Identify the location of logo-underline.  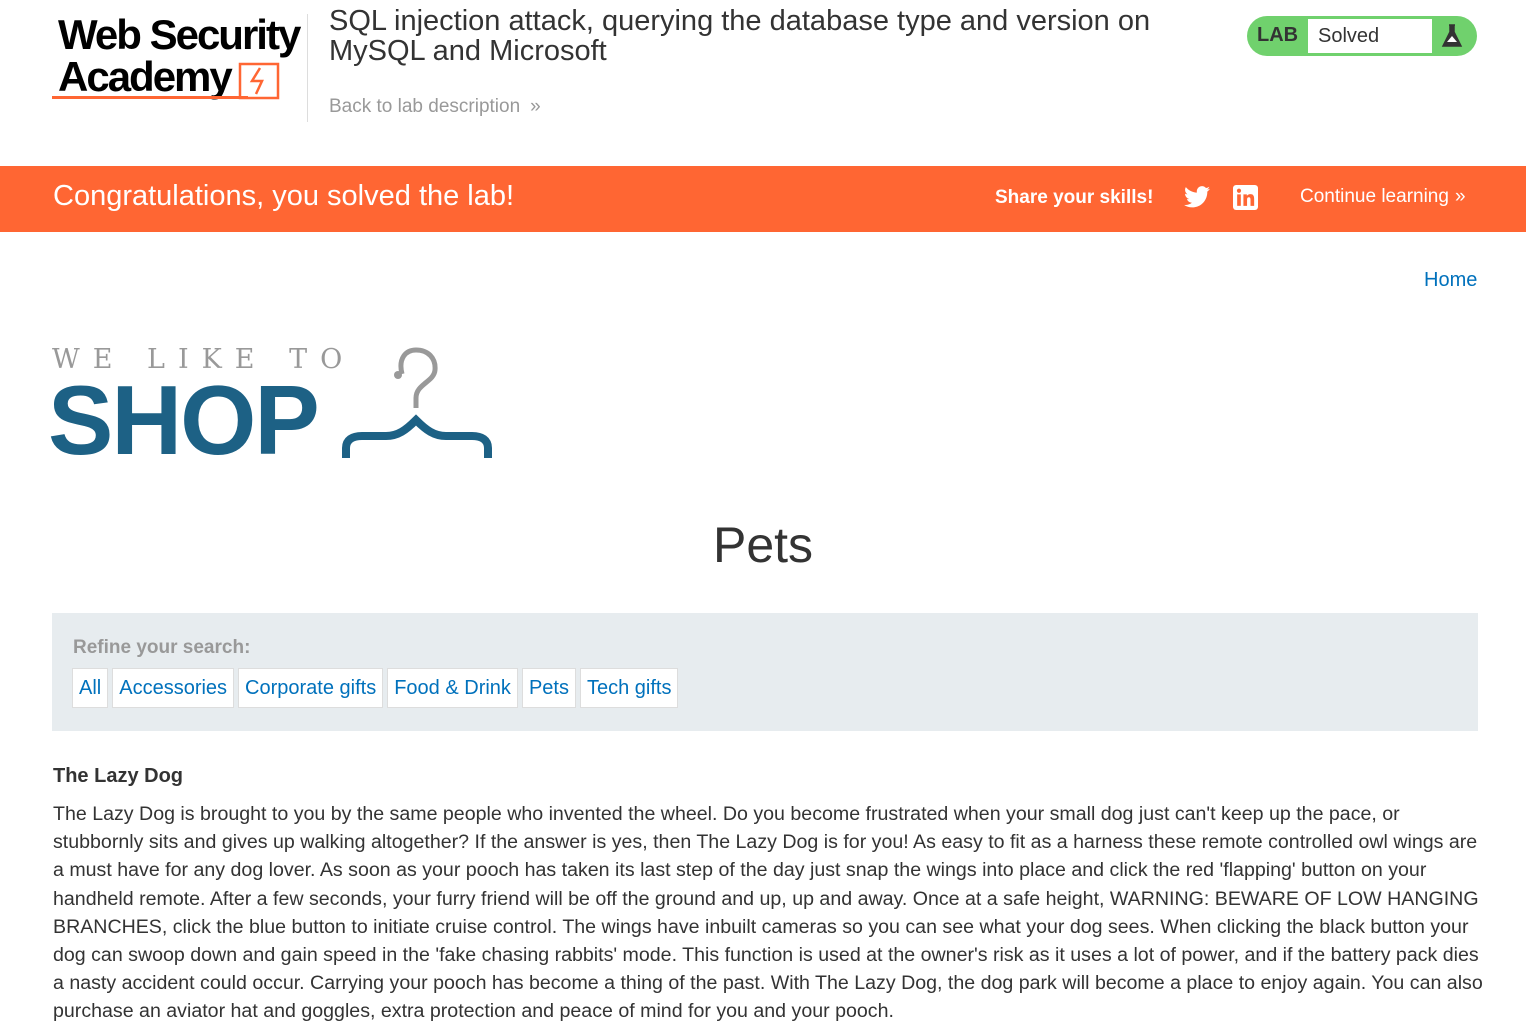
(150, 97).